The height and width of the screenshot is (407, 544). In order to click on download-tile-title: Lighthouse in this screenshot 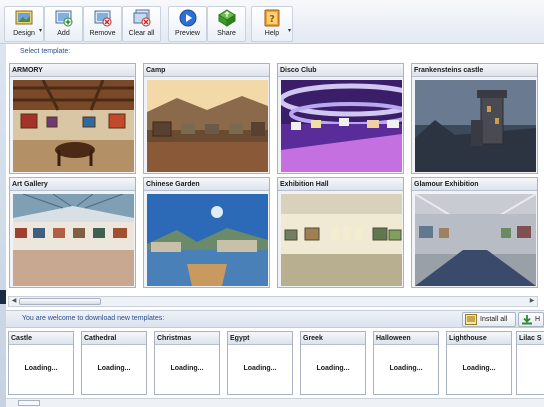, I will do `click(479, 338)`.